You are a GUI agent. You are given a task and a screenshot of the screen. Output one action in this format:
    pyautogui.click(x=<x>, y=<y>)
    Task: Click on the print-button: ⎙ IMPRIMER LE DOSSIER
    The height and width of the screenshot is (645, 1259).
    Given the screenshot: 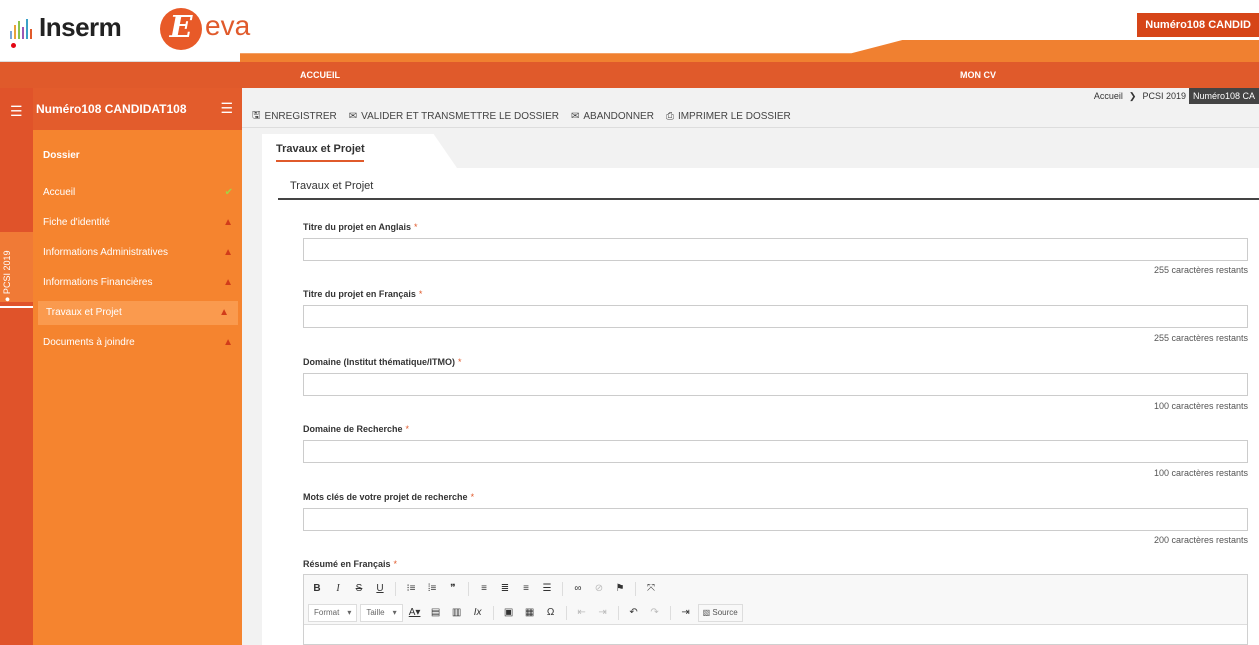 What is the action you would take?
    pyautogui.click(x=728, y=116)
    